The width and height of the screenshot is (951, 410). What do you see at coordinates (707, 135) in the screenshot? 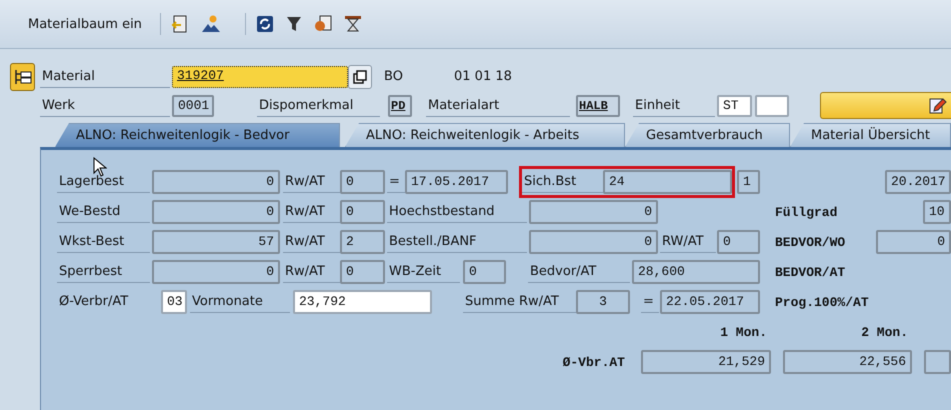
I see `tab: Gesamtverbrauch` at bounding box center [707, 135].